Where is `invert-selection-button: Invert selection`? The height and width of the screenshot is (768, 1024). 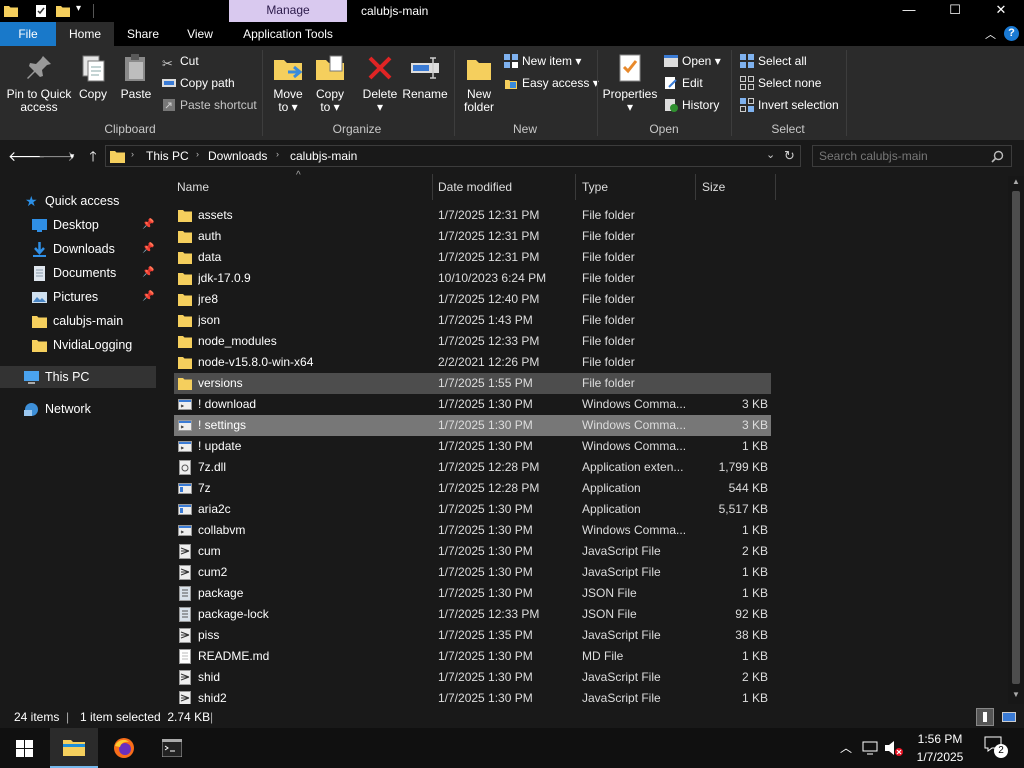 invert-selection-button: Invert selection is located at coordinates (789, 105).